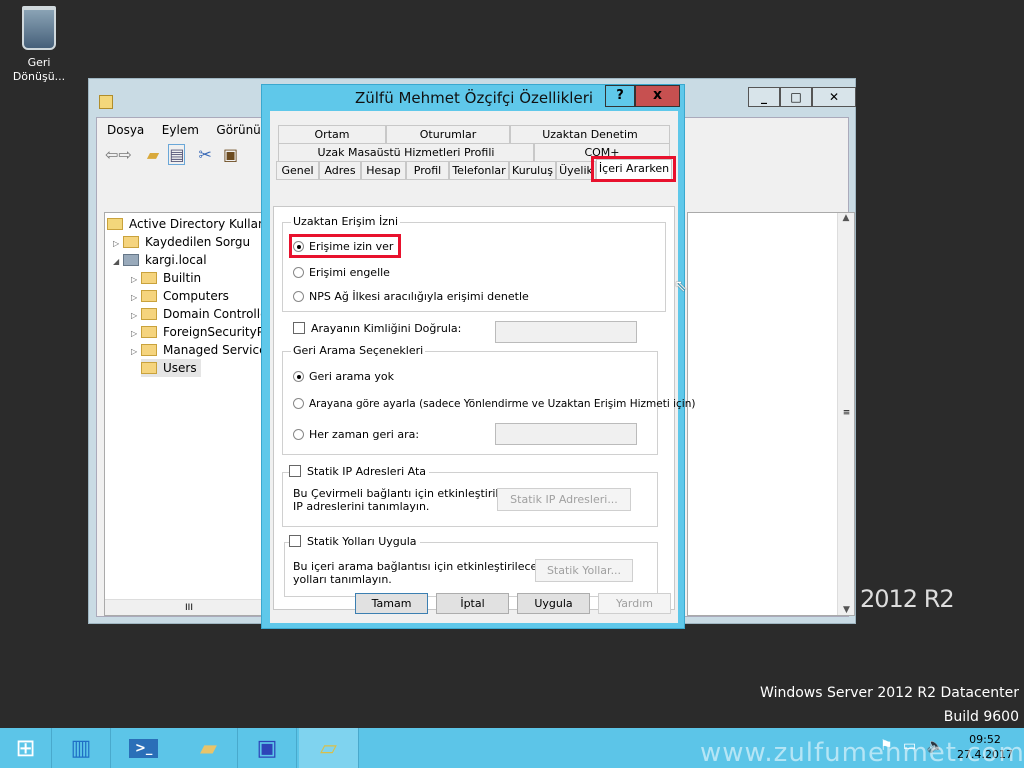  Describe the element at coordinates (590, 134) in the screenshot. I see `tab-uzaktan-denetim: Uzaktan Denetim` at that location.